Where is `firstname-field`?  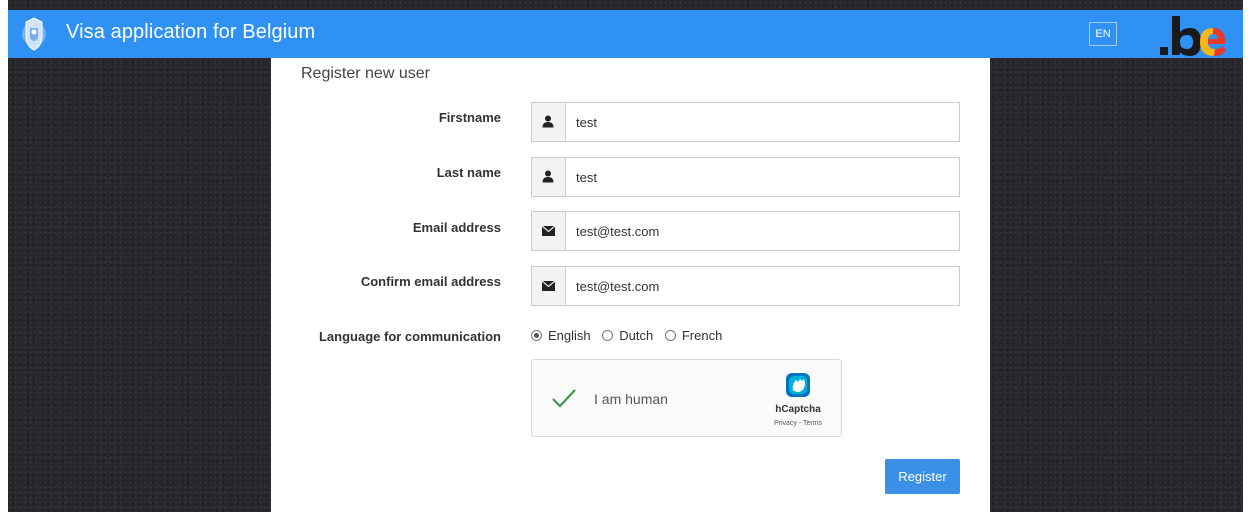 firstname-field is located at coordinates (745, 122).